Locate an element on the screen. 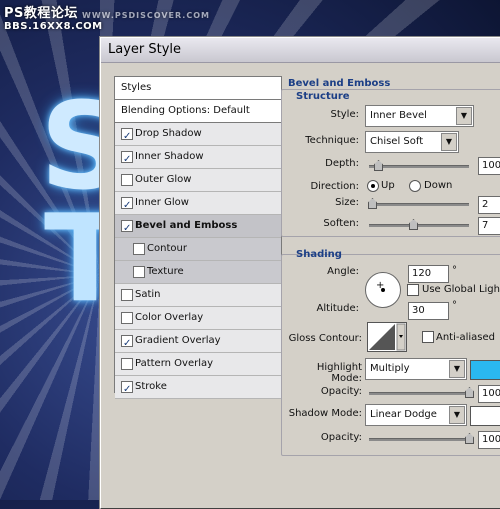  style-item-gradient-overlay: Gradient Overlay is located at coordinates (198, 342).